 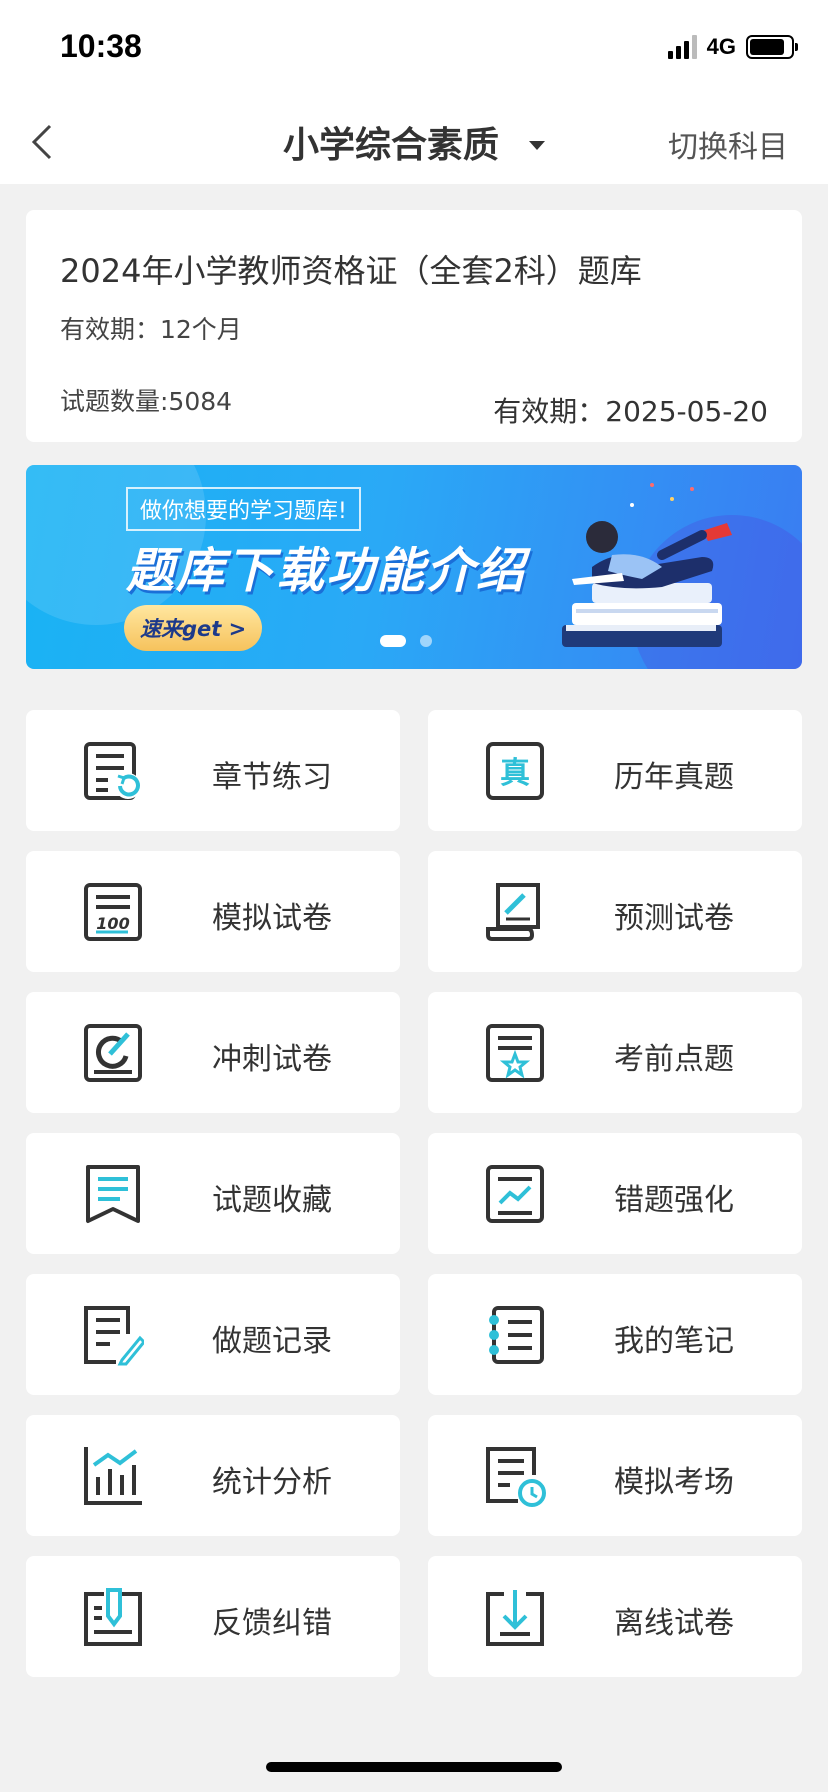 I want to click on tile-label: 错题强化, so click(x=674, y=1200).